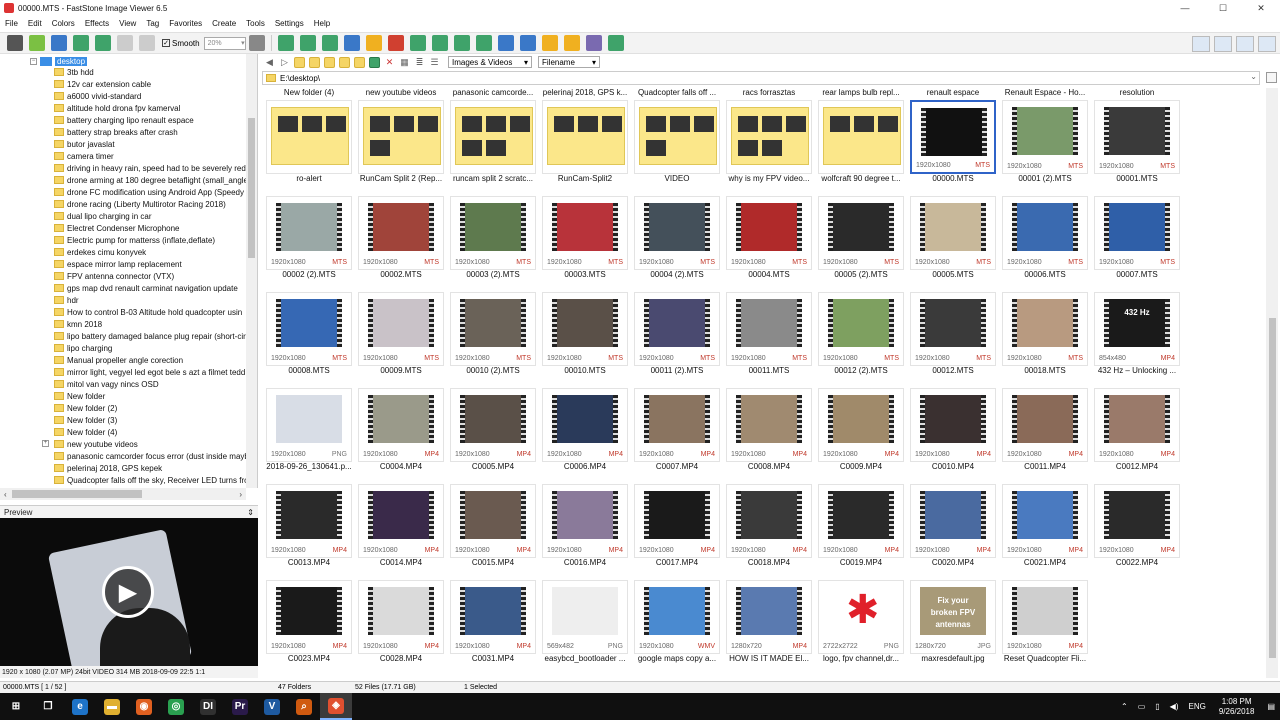 The width and height of the screenshot is (1280, 720). Describe the element at coordinates (150, 408) in the screenshot. I see `tree-item: New folder (2)` at that location.